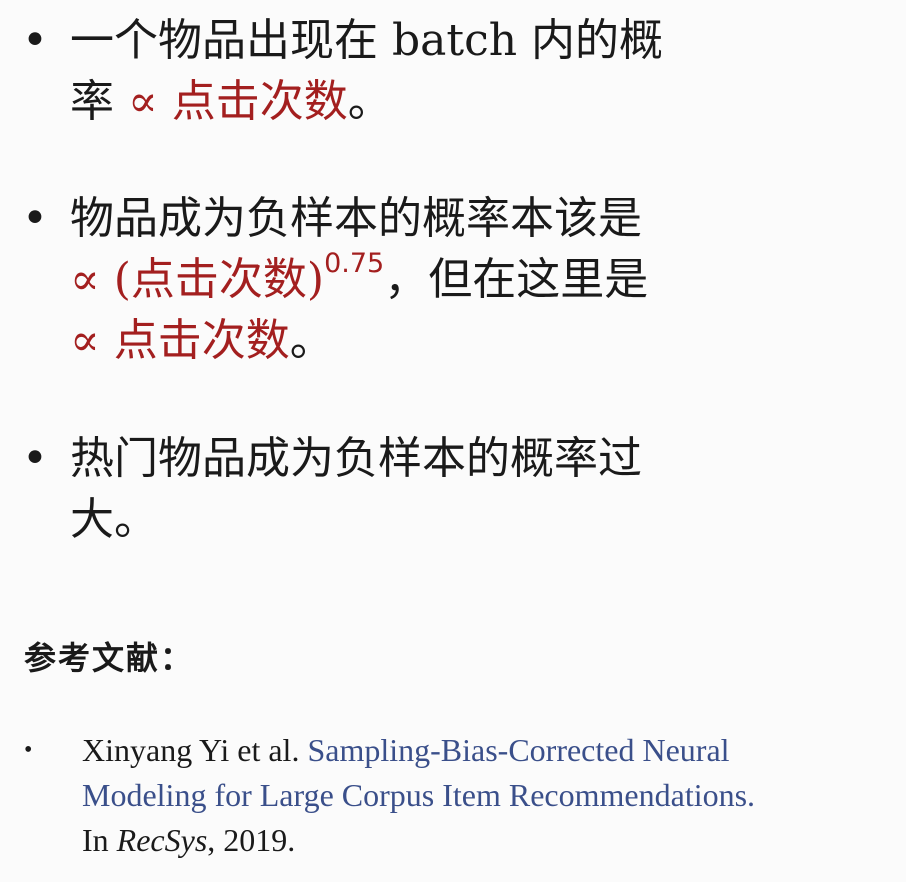 The image size is (906, 882). What do you see at coordinates (465, 101) in the screenshot?
I see `bullet-1-line-2: 率 ∝ 点击次数。` at bounding box center [465, 101].